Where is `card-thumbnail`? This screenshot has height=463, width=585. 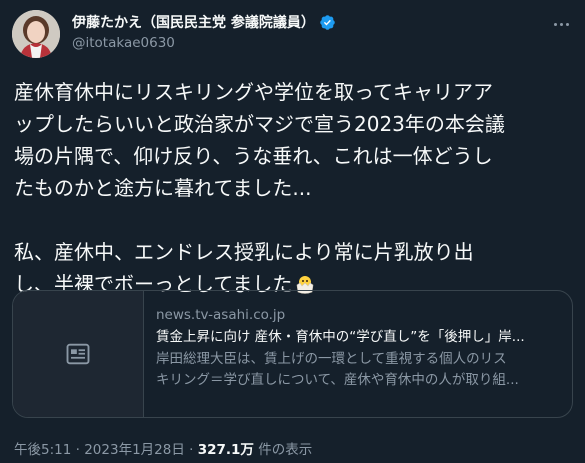 card-thumbnail is located at coordinates (78, 354).